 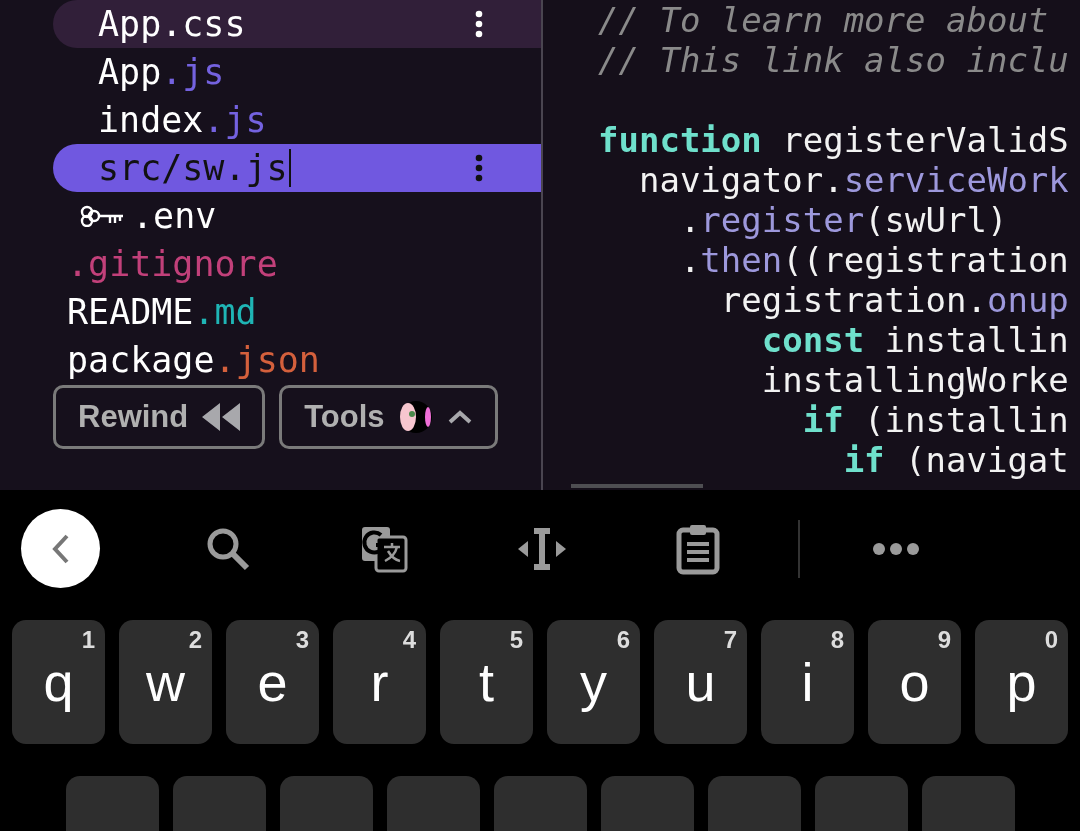 I want to click on keyboard-key: y 6, so click(x=593, y=682).